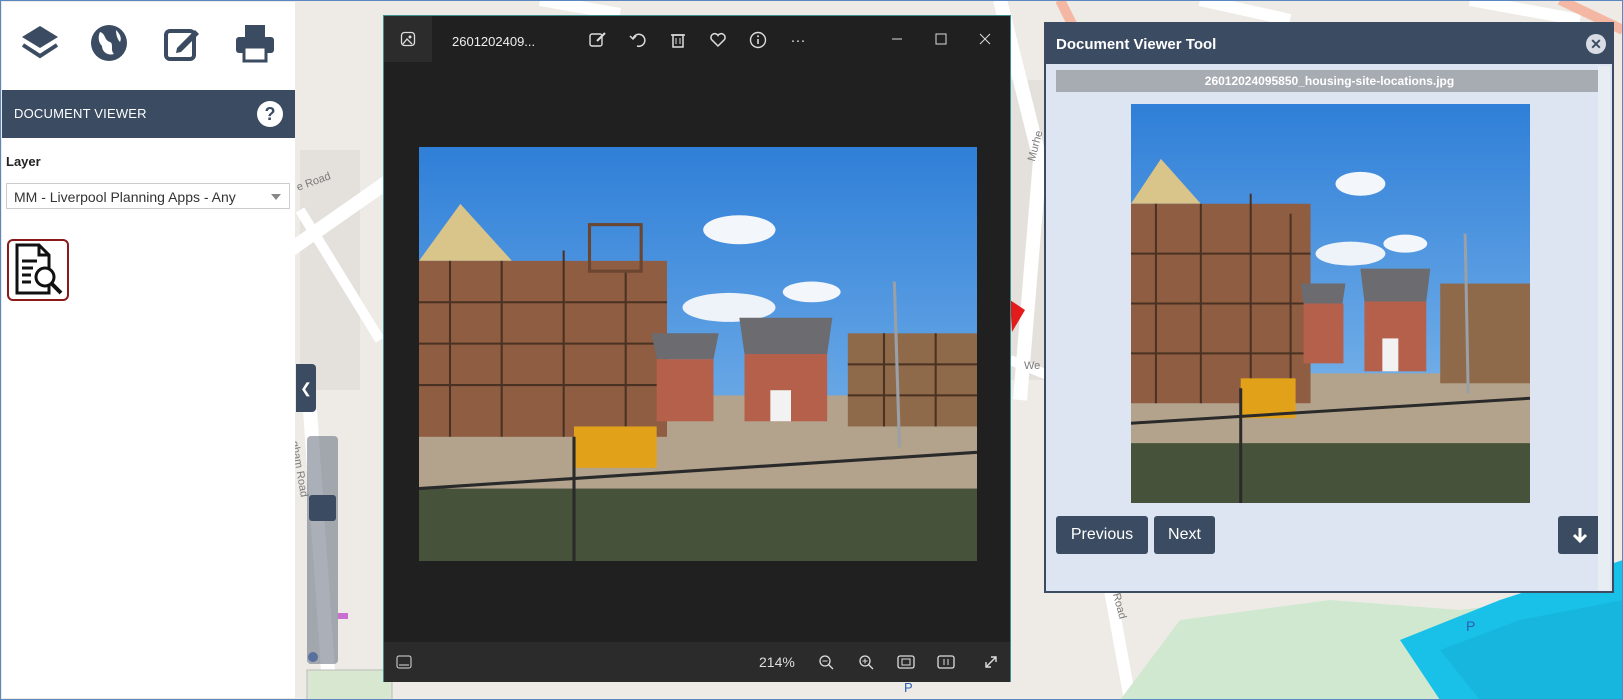  I want to click on close-button, so click(985, 39).